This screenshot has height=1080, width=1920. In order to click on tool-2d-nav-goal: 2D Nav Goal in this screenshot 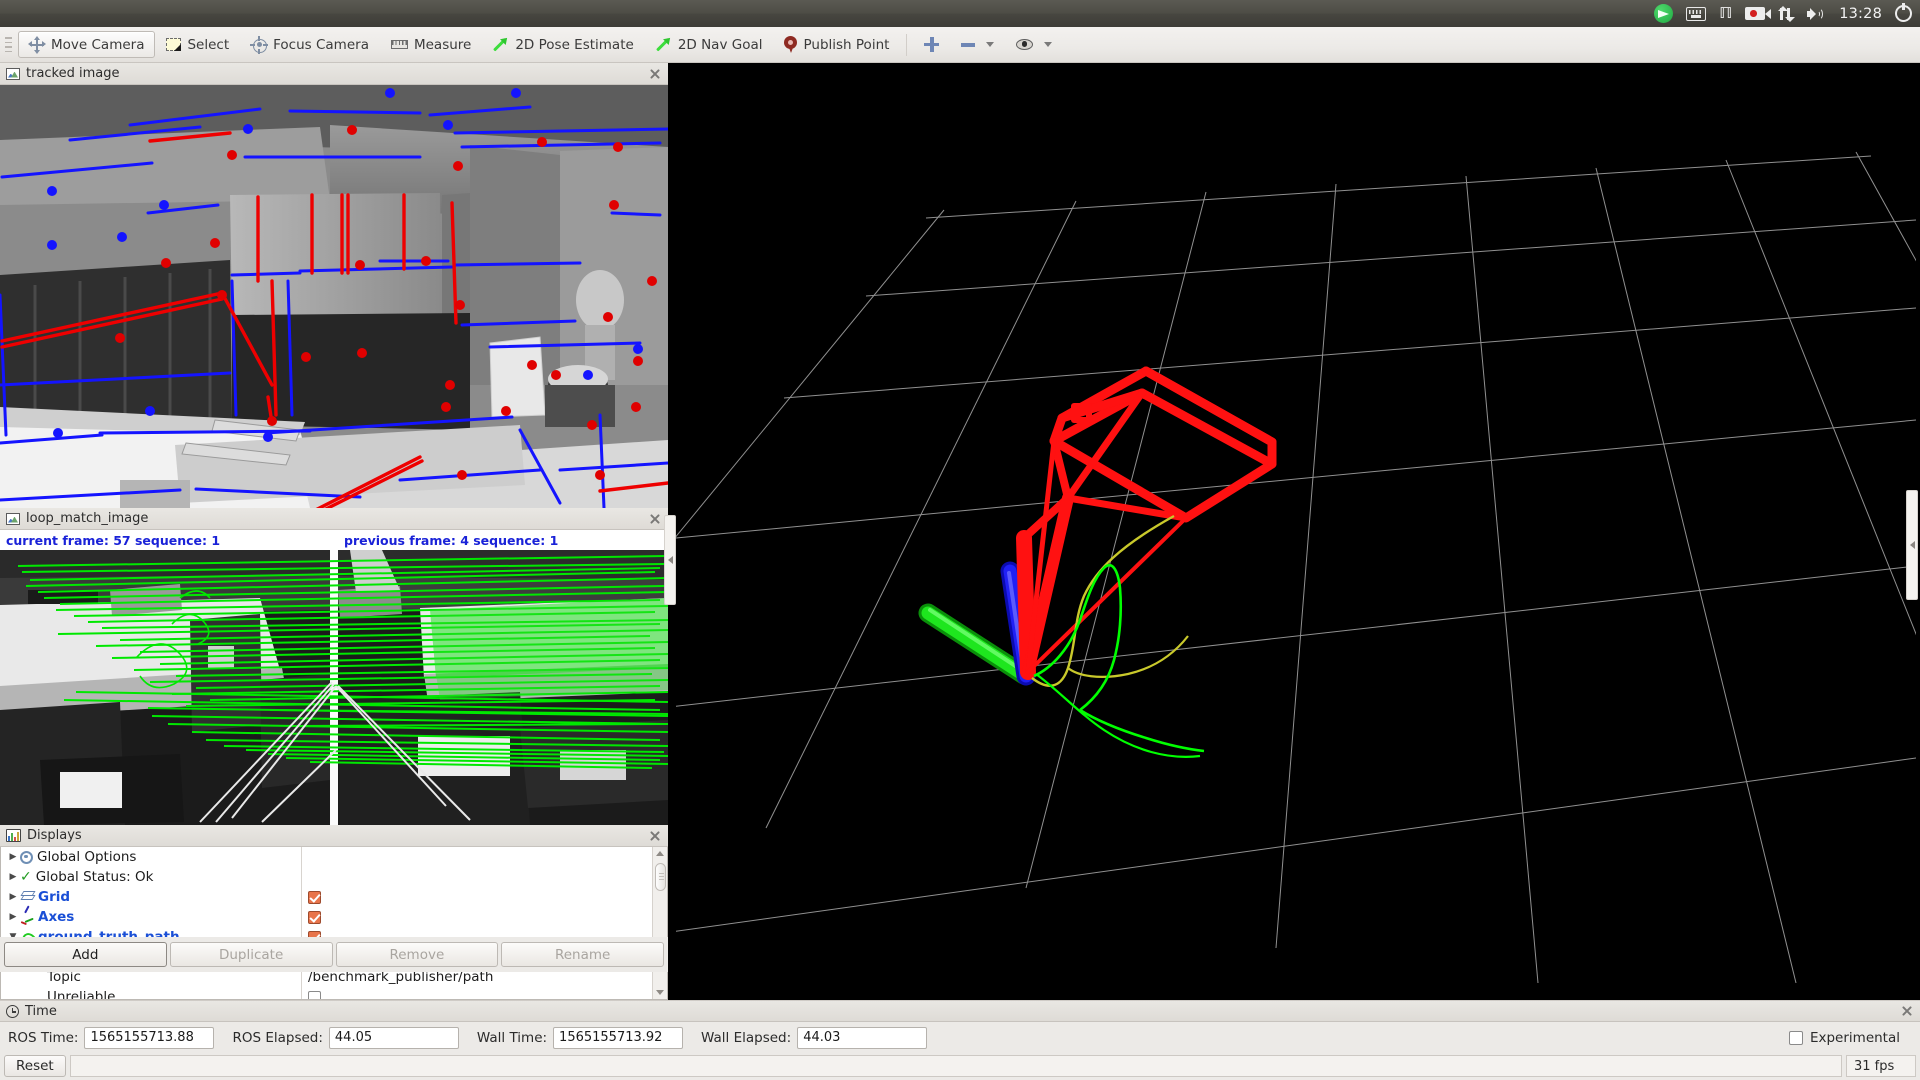, I will do `click(709, 44)`.